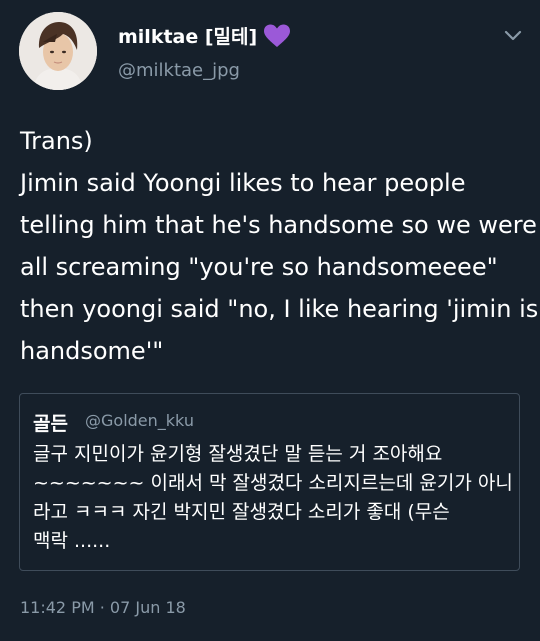 This screenshot has width=540, height=641. Describe the element at coordinates (259, 267) in the screenshot. I see `tweet-text-line: all screaming "you're so handsomeeee"` at that location.